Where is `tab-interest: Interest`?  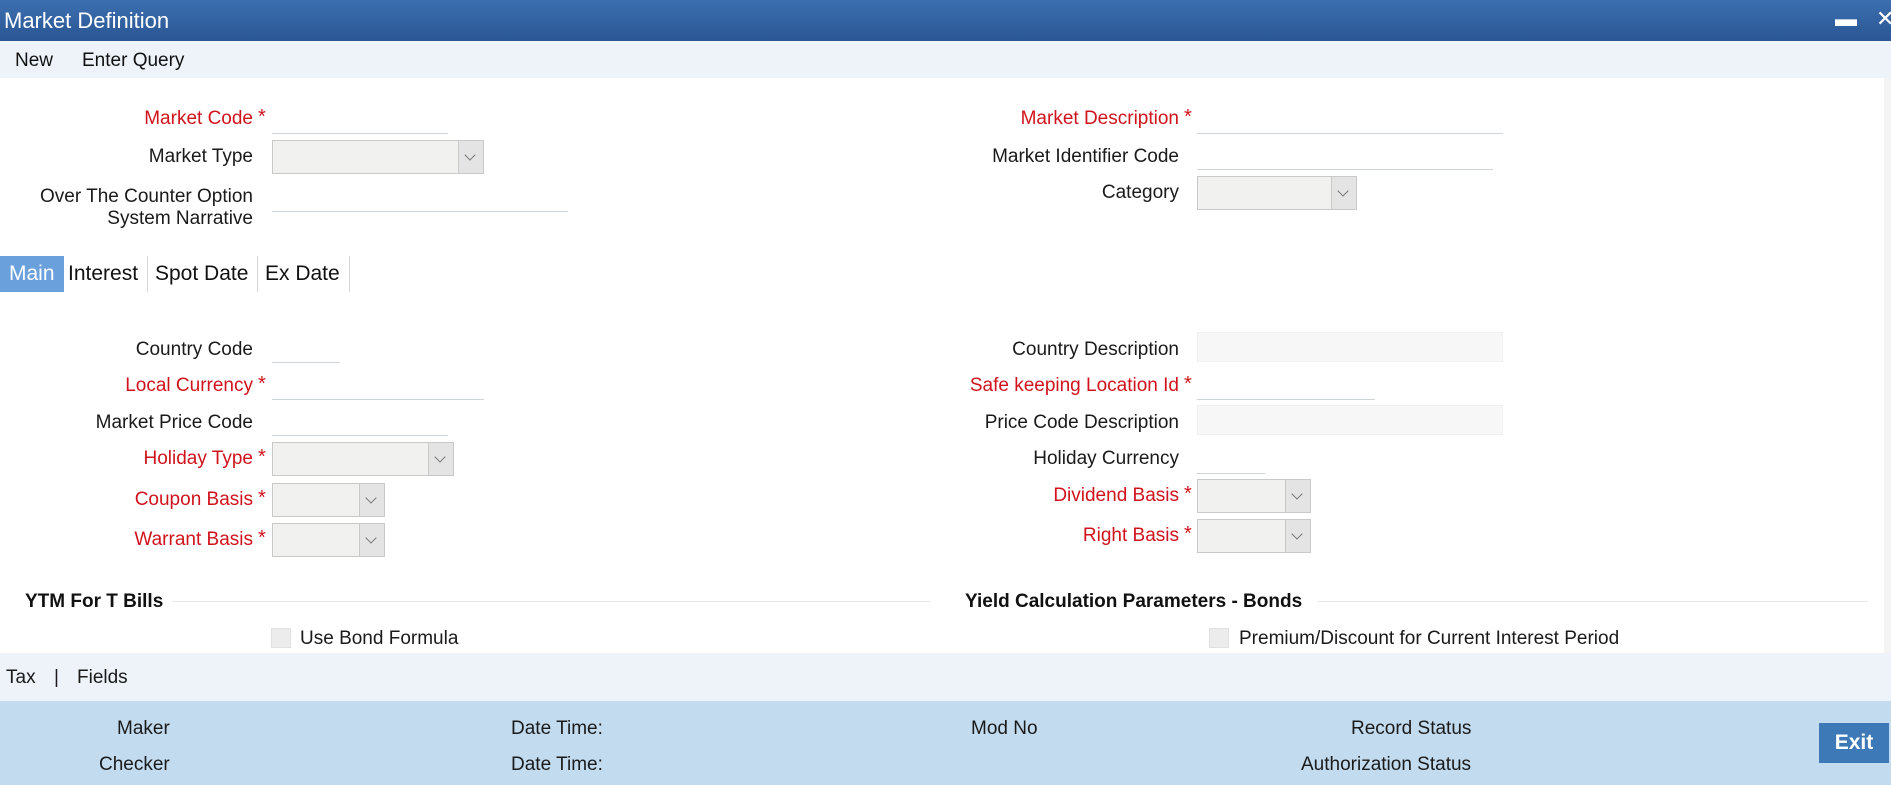 tab-interest: Interest is located at coordinates (104, 274).